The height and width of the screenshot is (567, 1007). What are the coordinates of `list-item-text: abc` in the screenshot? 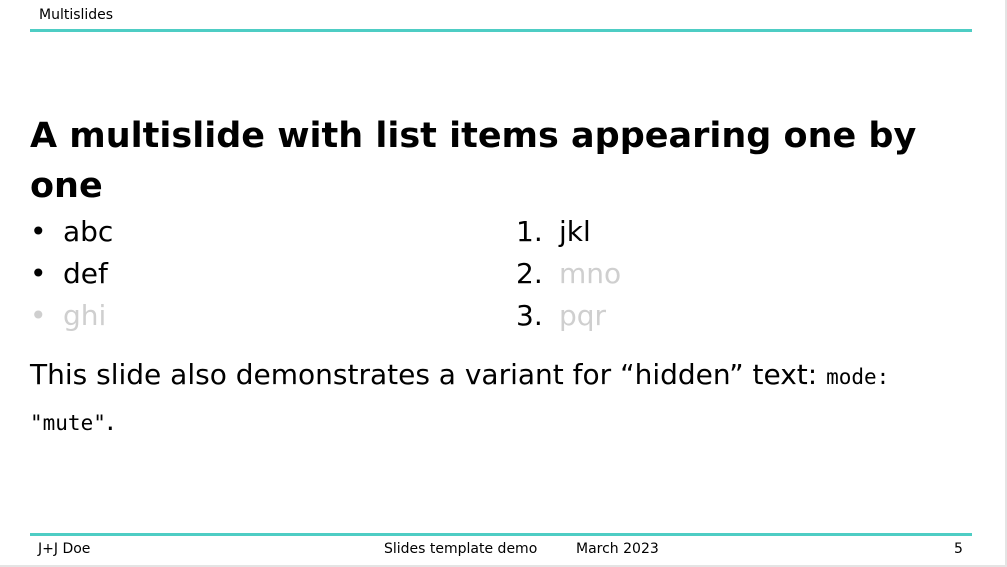 It's located at (88, 231).